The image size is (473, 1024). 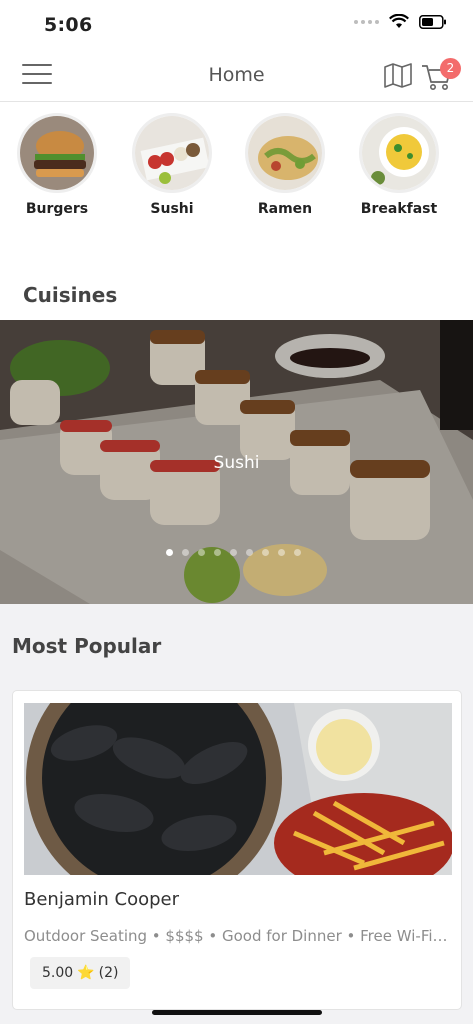 I want to click on restaurant-name: Benjamin Cooper, so click(x=102, y=899).